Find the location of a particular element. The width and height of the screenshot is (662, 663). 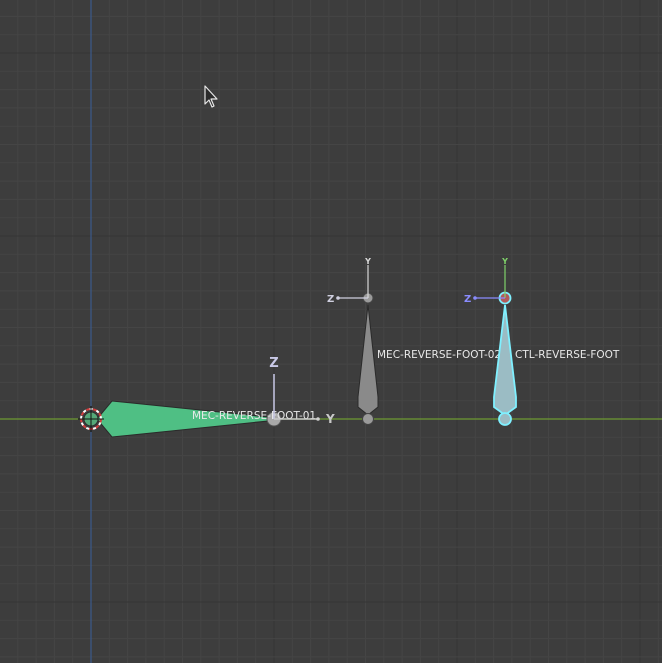

bone-name-label: MEC-REVERSE-FOOT-01 is located at coordinates (254, 416).